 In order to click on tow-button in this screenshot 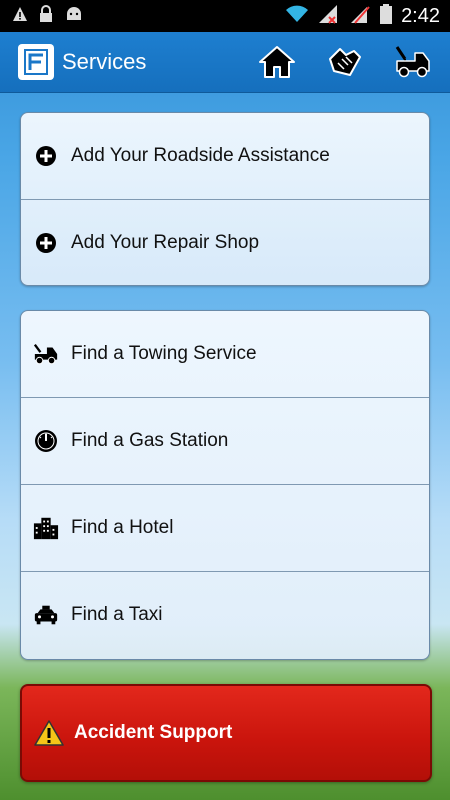, I will do `click(413, 62)`.